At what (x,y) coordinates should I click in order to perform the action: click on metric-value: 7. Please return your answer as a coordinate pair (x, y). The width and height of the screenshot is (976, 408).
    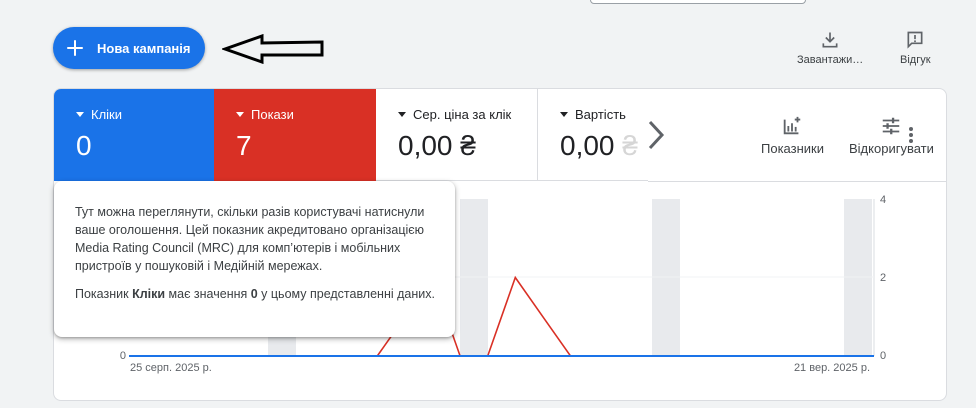
    Looking at the image, I should click on (244, 145).